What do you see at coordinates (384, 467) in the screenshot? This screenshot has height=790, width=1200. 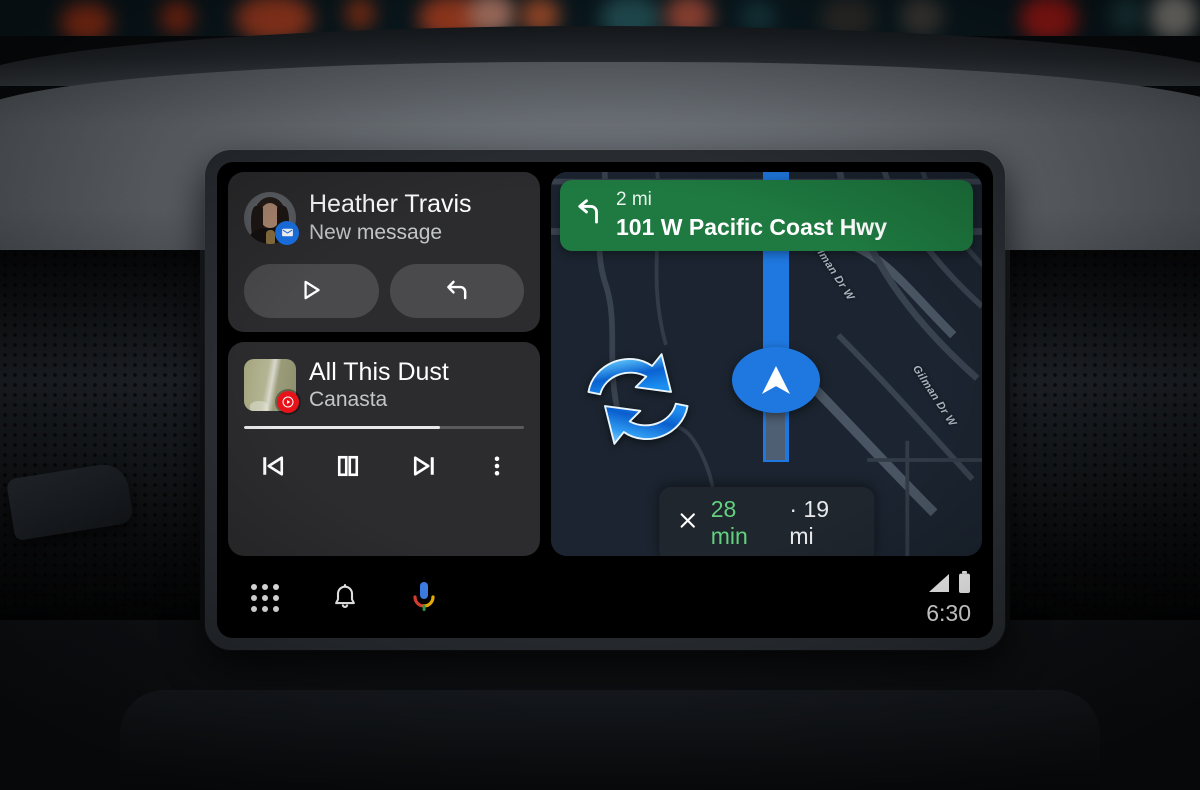 I see `media-controls` at bounding box center [384, 467].